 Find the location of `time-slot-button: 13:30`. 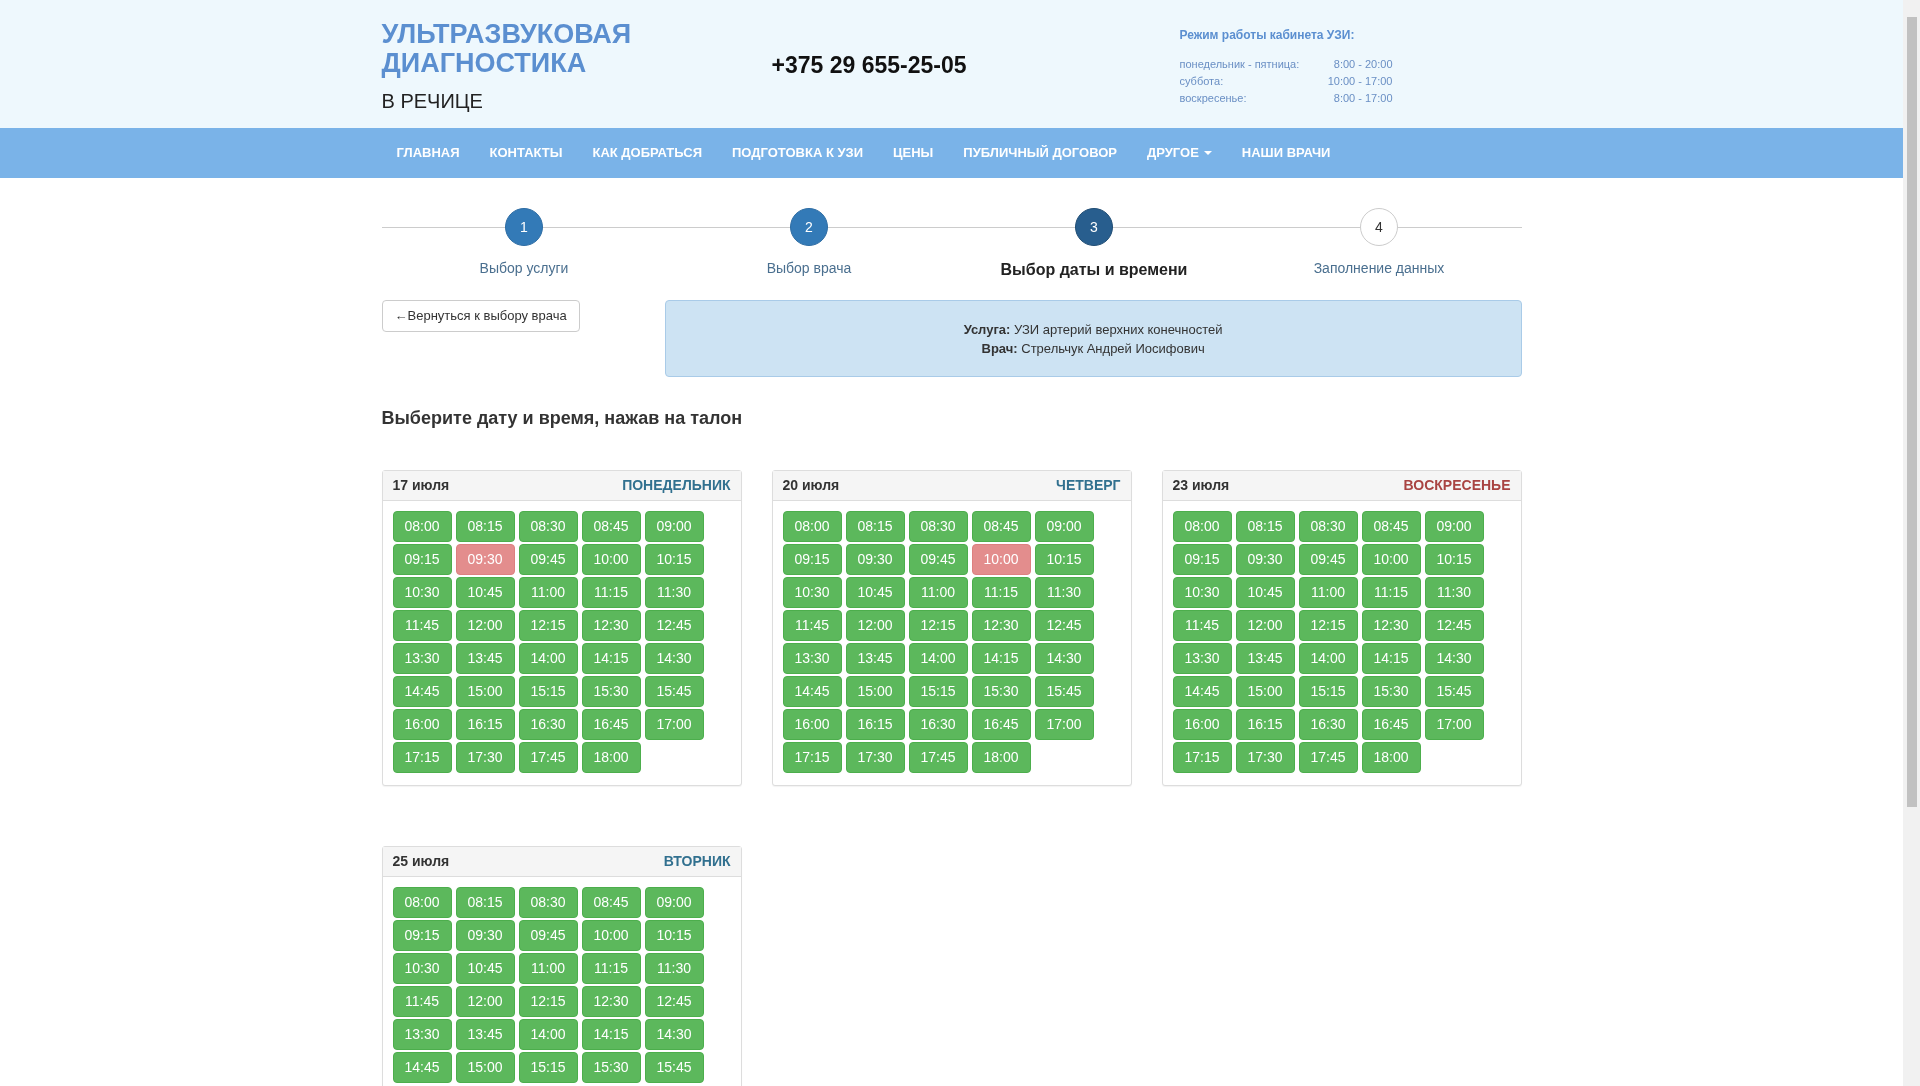

time-slot-button: 13:30 is located at coordinates (1202, 658).